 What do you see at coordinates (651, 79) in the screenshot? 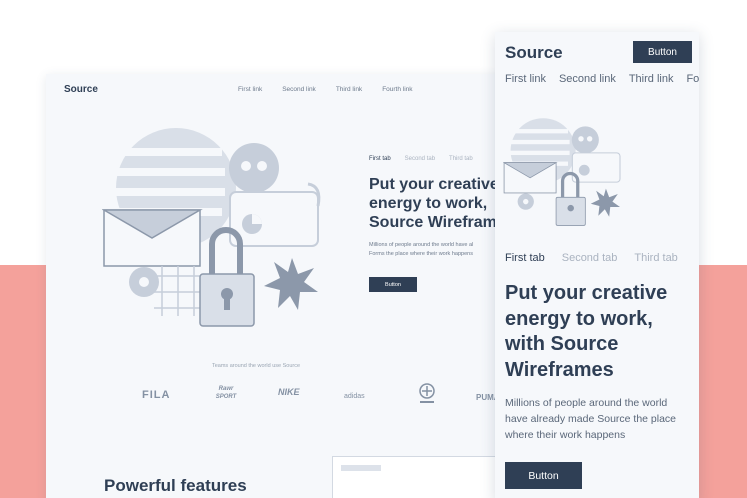
I see `mobile-nav-link-third: Third link` at bounding box center [651, 79].